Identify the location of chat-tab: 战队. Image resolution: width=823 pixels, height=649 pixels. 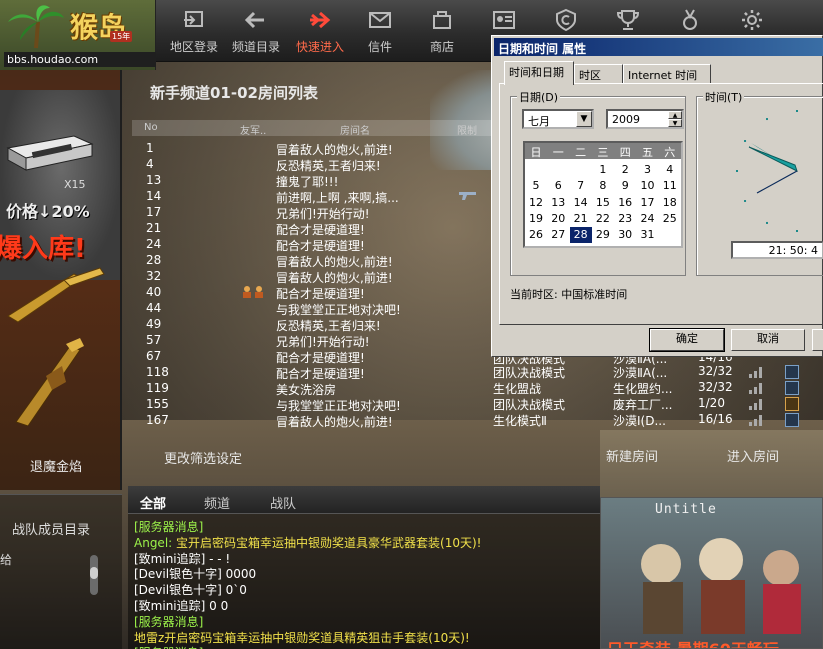
(283, 502).